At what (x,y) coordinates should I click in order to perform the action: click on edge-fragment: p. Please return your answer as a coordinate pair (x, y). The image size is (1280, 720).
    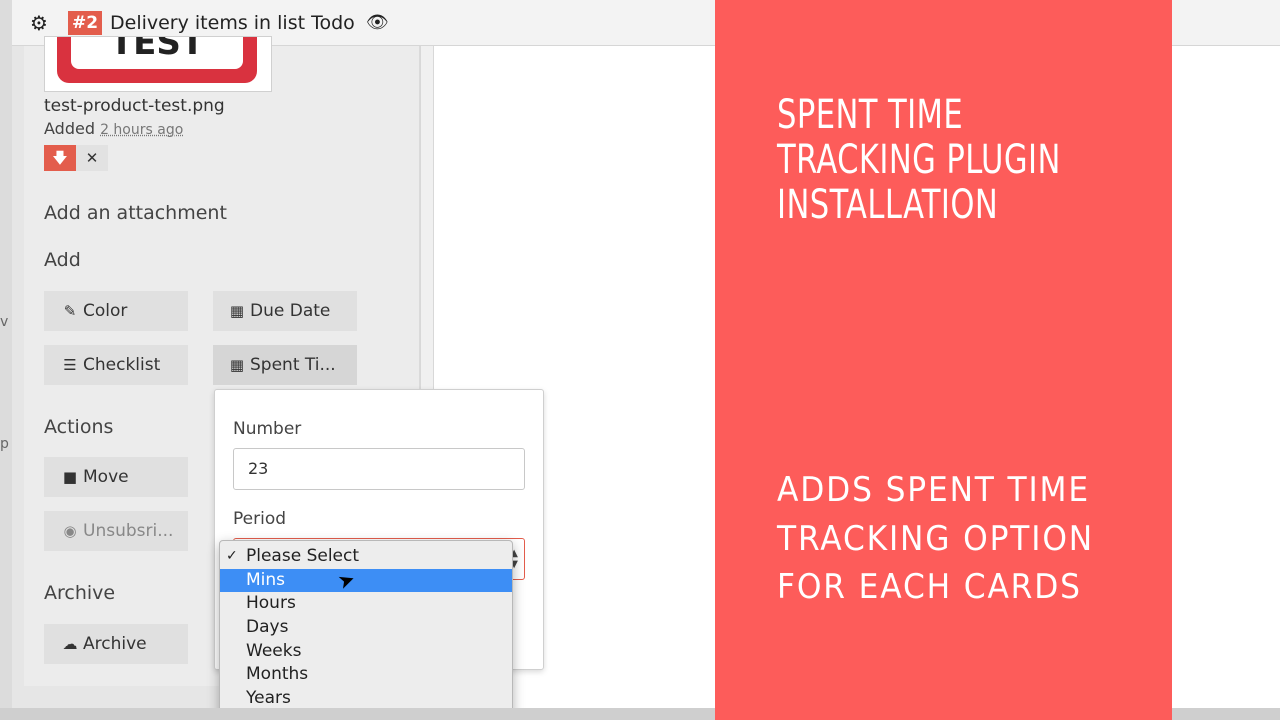
    Looking at the image, I should click on (4, 444).